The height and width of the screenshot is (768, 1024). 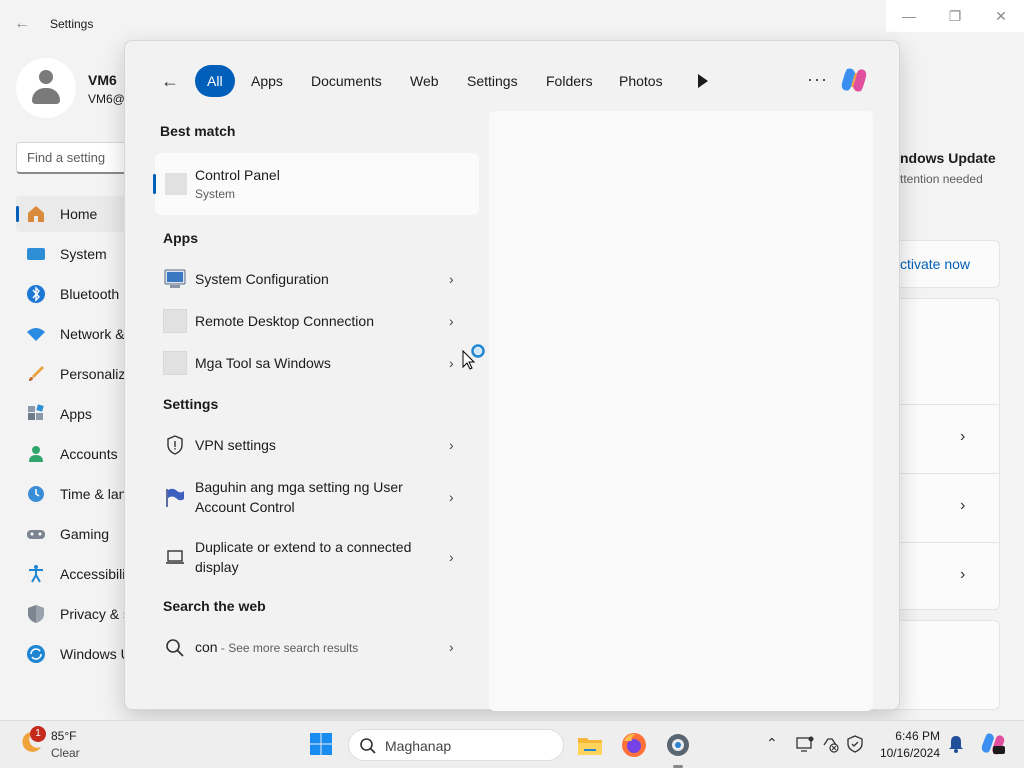 I want to click on avatar-head, so click(x=46, y=77).